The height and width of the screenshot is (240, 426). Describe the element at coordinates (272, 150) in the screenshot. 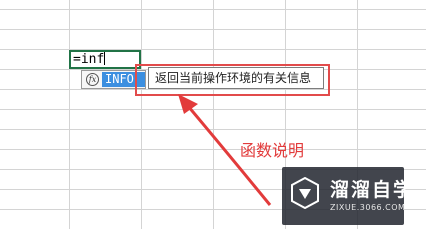

I see `annotation-label: 函数说明` at that location.